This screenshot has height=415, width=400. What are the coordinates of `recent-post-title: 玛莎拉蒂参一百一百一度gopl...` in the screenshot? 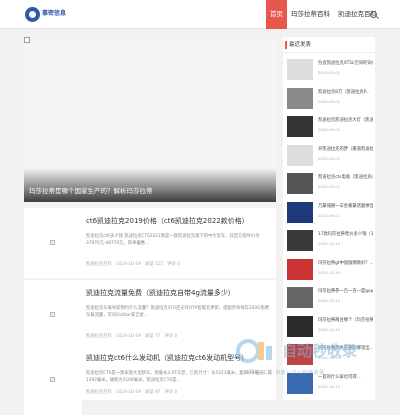 It's located at (345, 291).